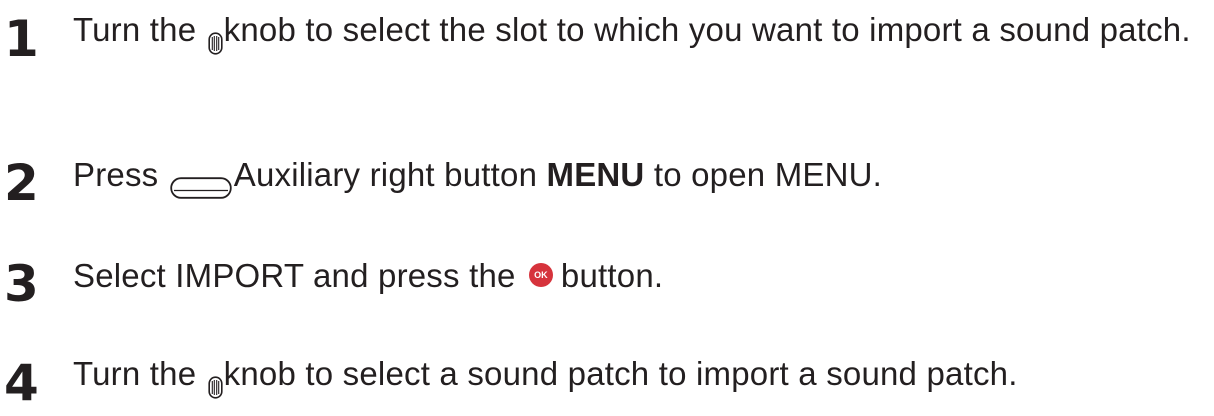  I want to click on ok-button-icon: OK, so click(540, 274).